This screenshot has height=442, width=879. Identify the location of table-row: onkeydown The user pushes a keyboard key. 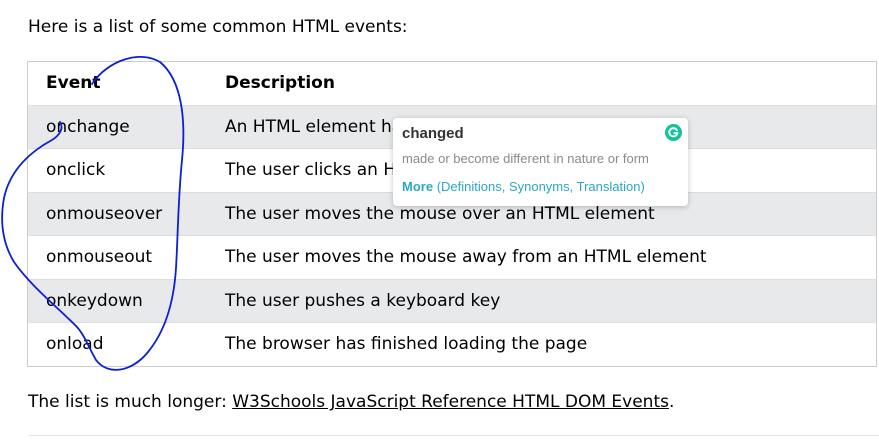
(452, 301).